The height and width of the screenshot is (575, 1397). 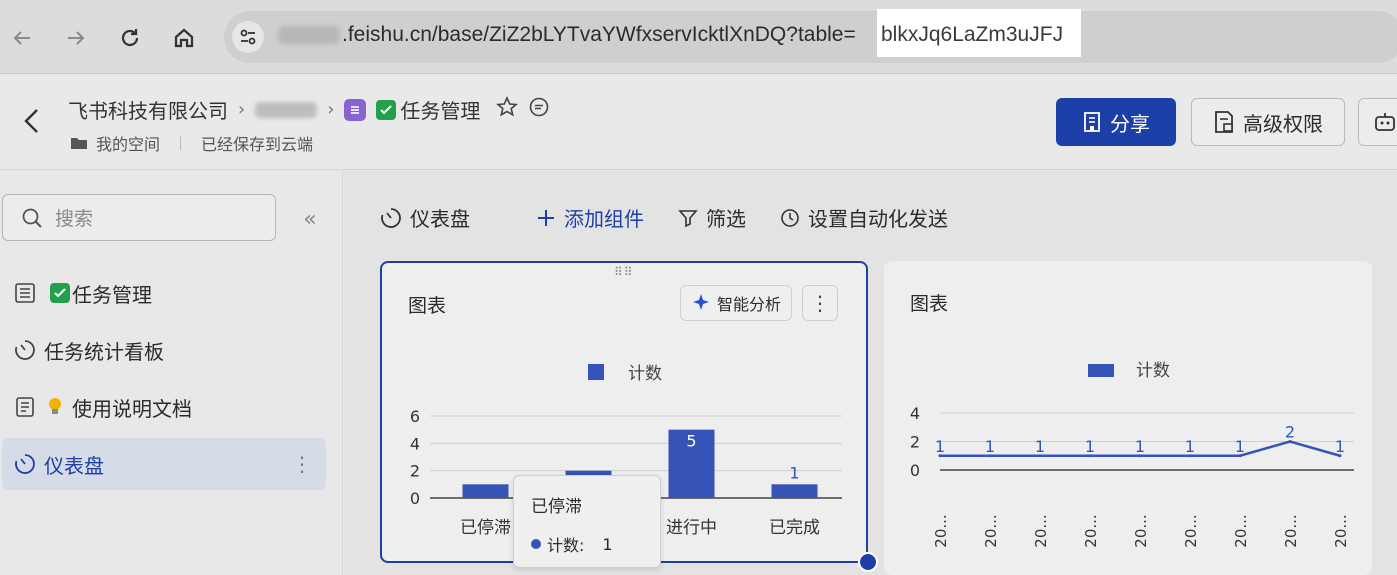 What do you see at coordinates (32, 218) in the screenshot?
I see `search-icon` at bounding box center [32, 218].